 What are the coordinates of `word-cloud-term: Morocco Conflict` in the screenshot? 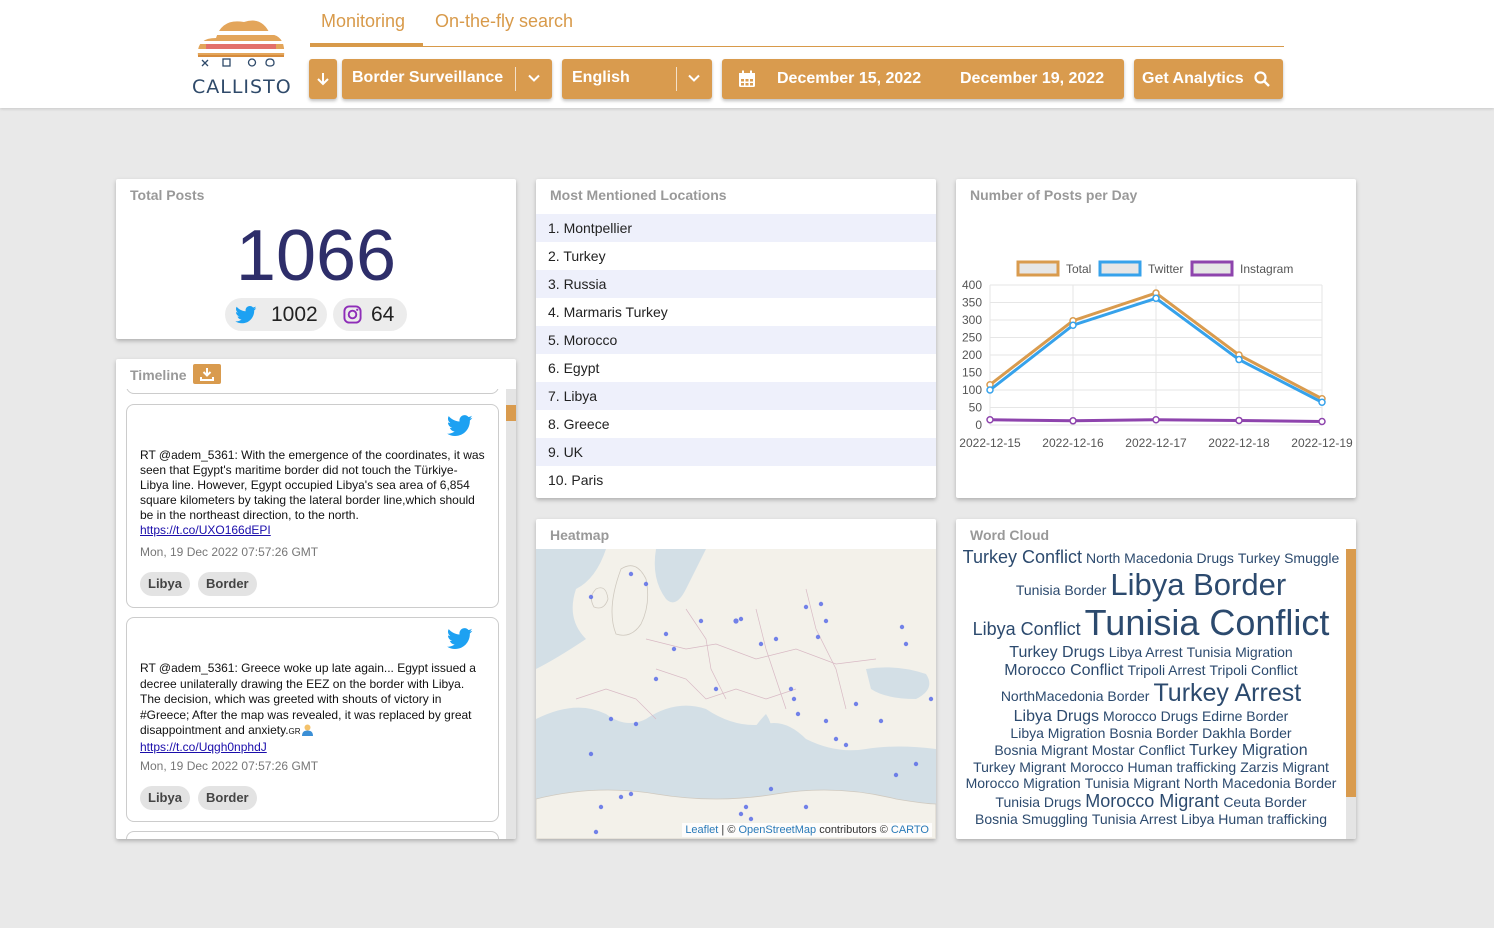 It's located at (1063, 670).